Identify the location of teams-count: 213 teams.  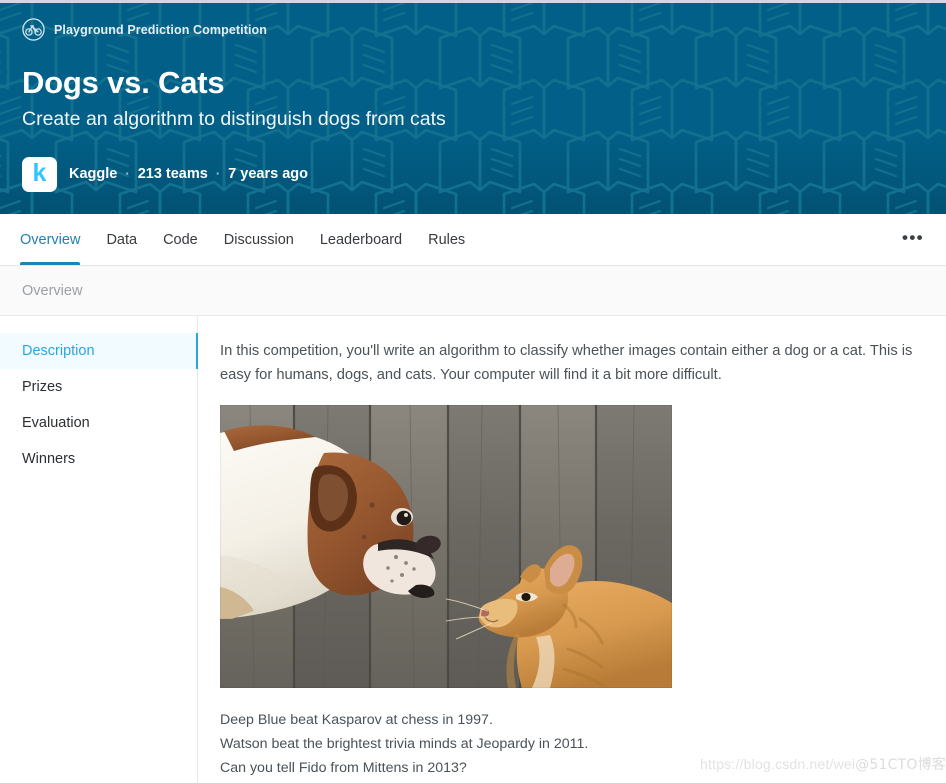
(172, 174).